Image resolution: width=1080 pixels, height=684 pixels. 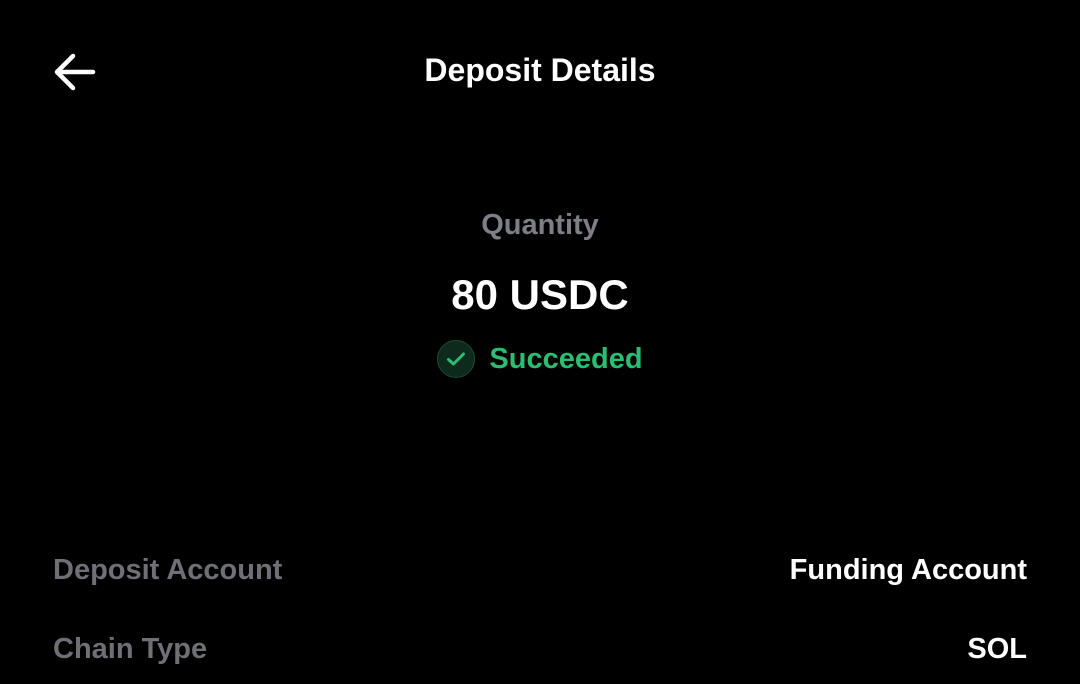 What do you see at coordinates (456, 359) in the screenshot?
I see `check-circle-icon` at bounding box center [456, 359].